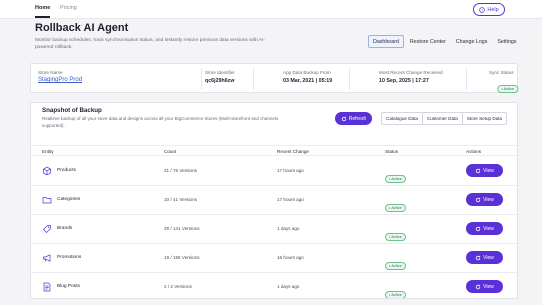  Describe the element at coordinates (501, 72) in the screenshot. I see `sync-status-label: Sync Status` at that location.